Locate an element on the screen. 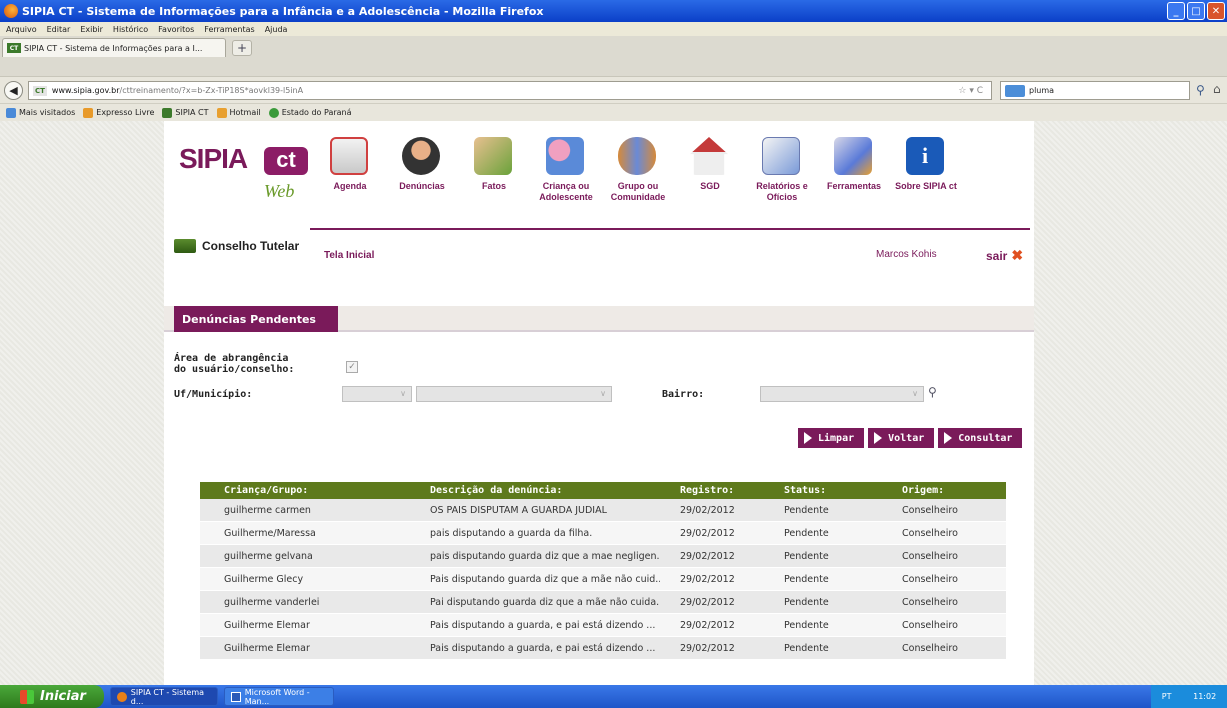  menu-favoritos: Favoritos is located at coordinates (176, 29).